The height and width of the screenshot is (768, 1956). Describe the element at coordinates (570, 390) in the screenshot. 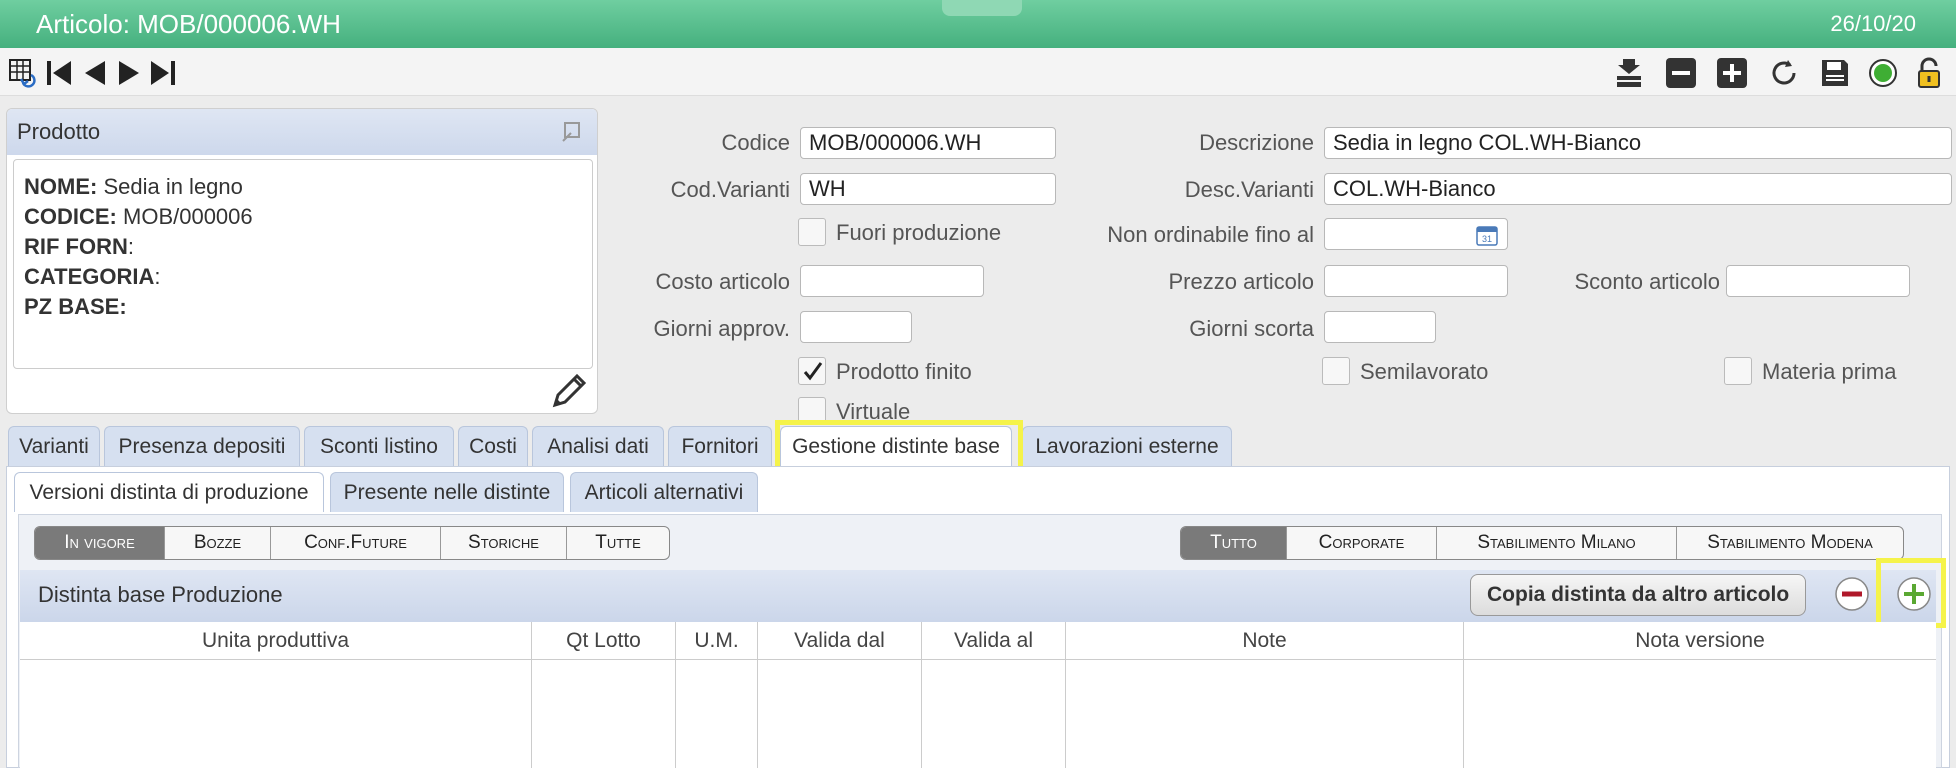

I see `edit-pencil-icon` at that location.